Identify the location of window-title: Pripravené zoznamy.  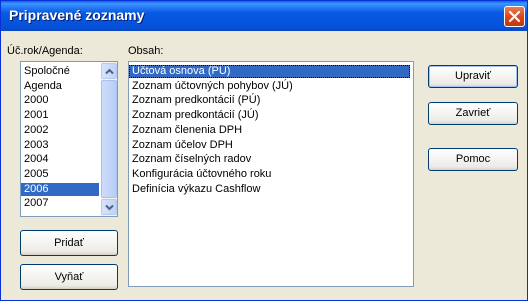
(77, 15).